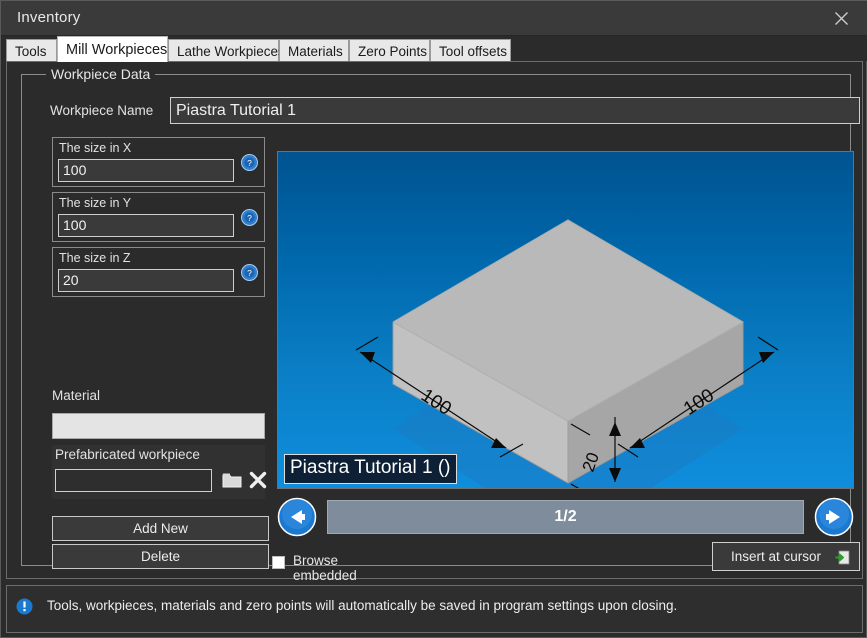 This screenshot has height=638, width=867. What do you see at coordinates (314, 50) in the screenshot?
I see `tab-materials: Materials` at bounding box center [314, 50].